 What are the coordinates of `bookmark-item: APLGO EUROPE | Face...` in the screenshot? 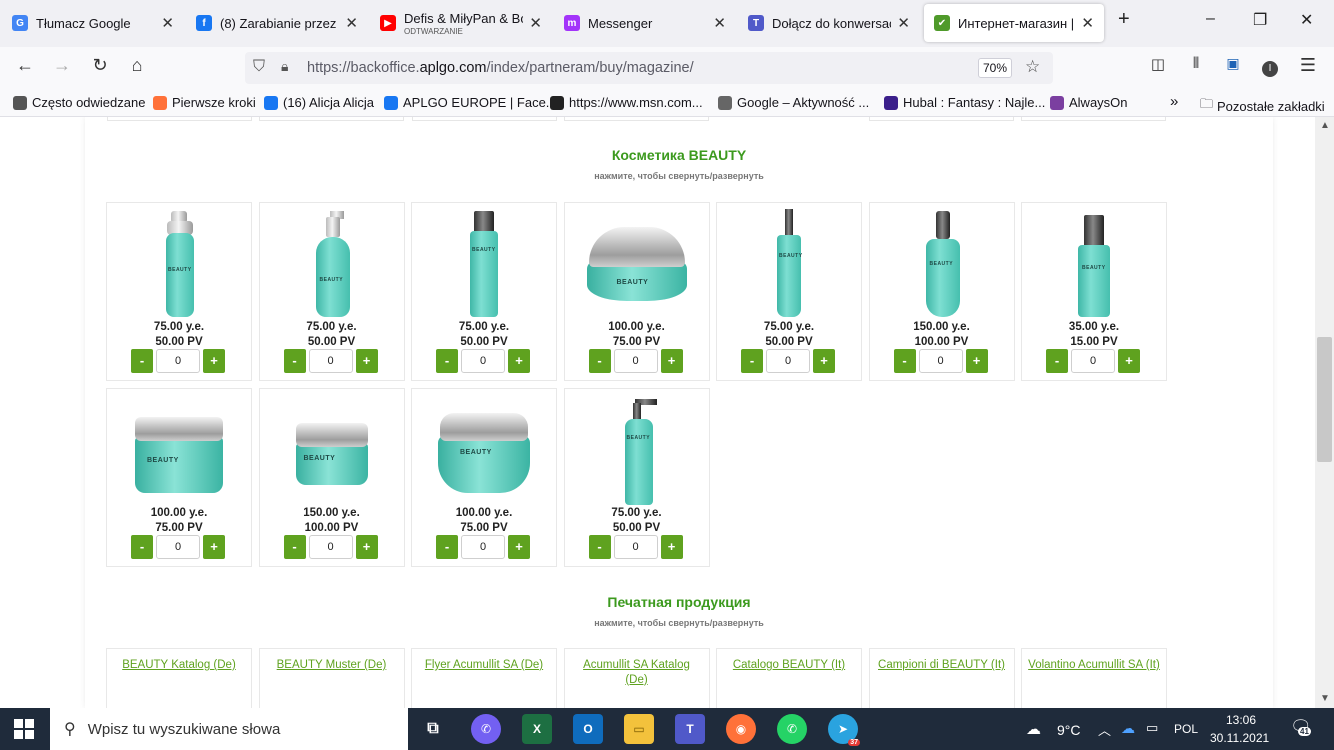 It's located at (470, 102).